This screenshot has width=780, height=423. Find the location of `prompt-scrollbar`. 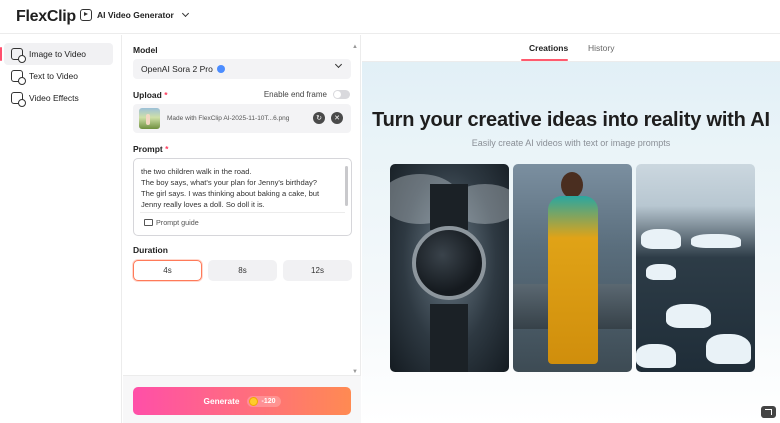

prompt-scrollbar is located at coordinates (346, 186).